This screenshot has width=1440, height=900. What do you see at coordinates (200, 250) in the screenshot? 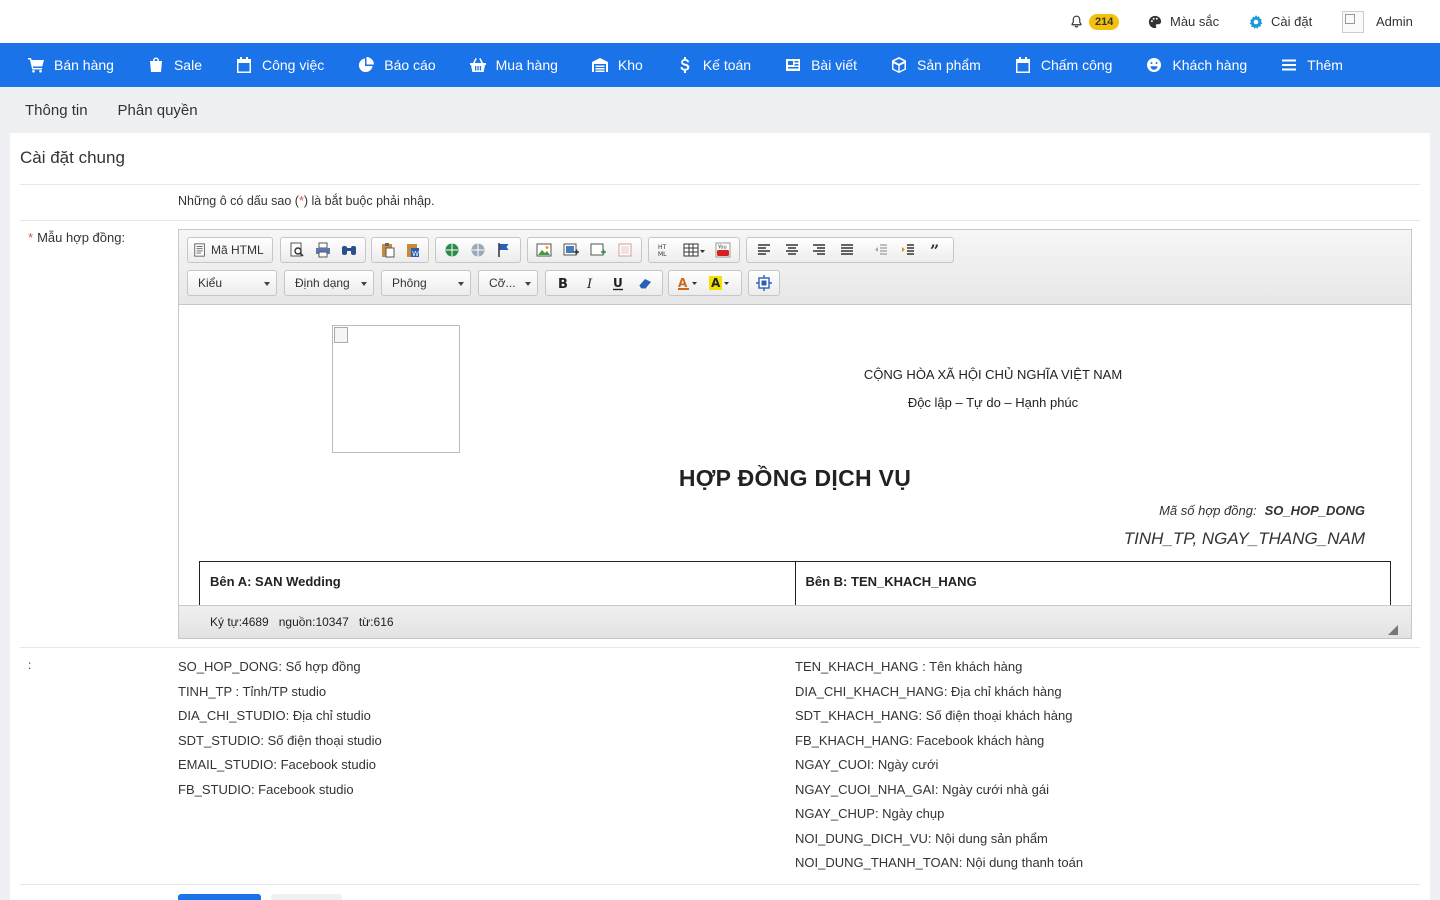
I see `html-source-icon` at bounding box center [200, 250].